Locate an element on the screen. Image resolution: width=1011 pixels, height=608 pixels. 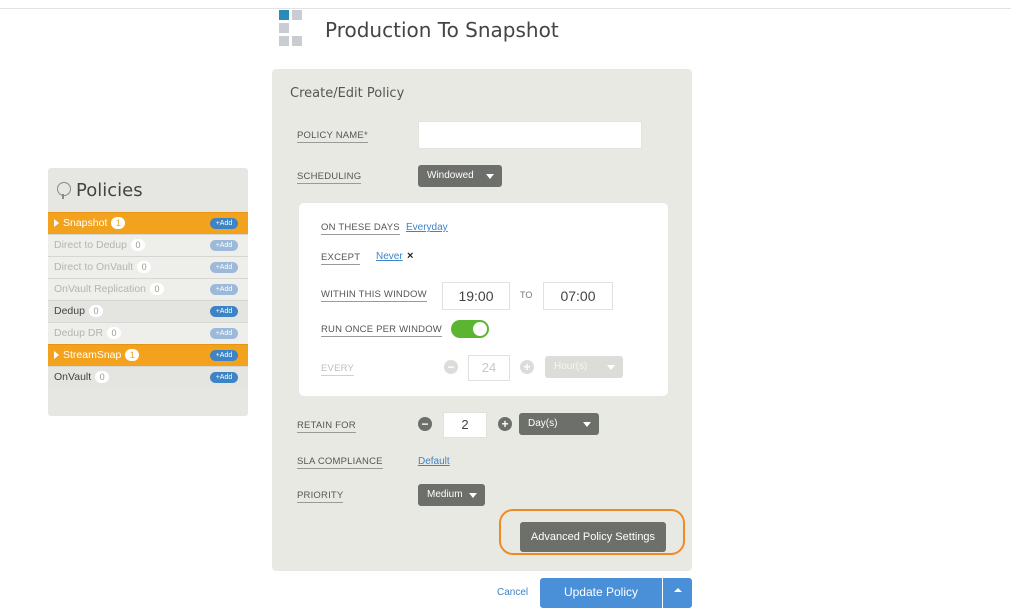
policy-item: Direct to OnVault 0 +Add is located at coordinates (148, 267).